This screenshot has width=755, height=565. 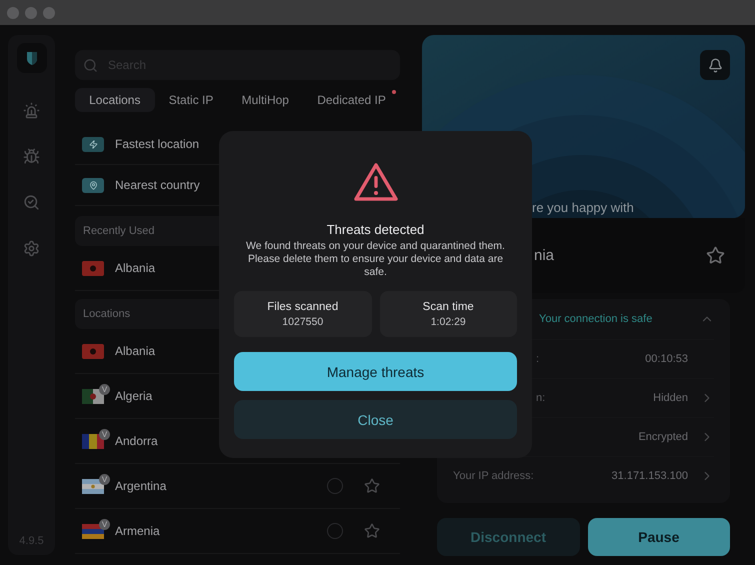 What do you see at coordinates (157, 144) in the screenshot?
I see `option-label: Fastest location` at bounding box center [157, 144].